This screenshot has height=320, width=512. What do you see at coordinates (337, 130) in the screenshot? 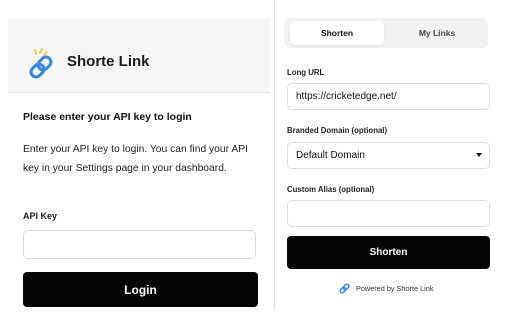
I see `branded-domain-label: Branded Domain (optional)` at bounding box center [337, 130].